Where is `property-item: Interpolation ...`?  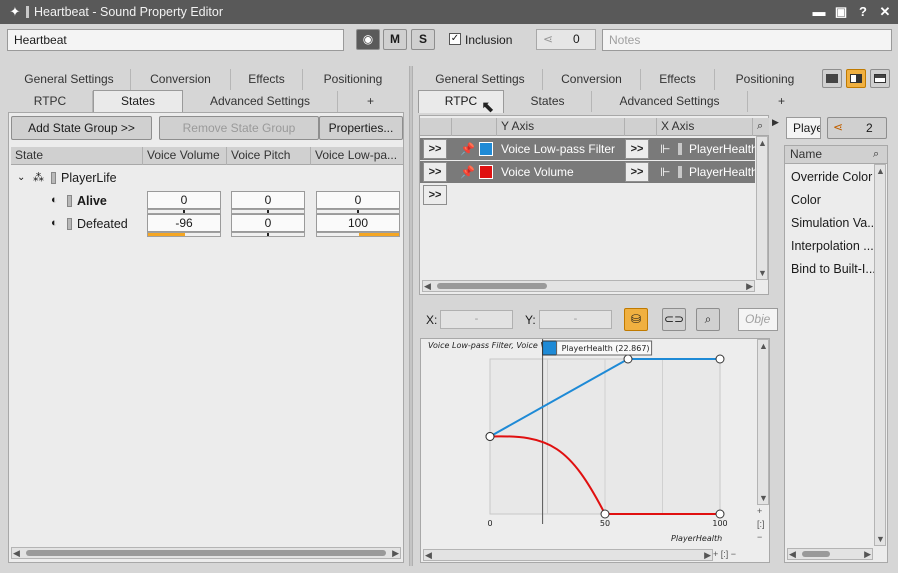 property-item: Interpolation ... is located at coordinates (832, 246).